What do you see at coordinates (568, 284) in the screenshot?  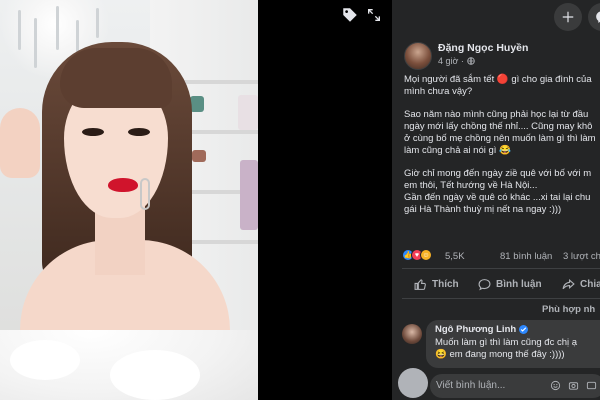 I see `share-icon` at bounding box center [568, 284].